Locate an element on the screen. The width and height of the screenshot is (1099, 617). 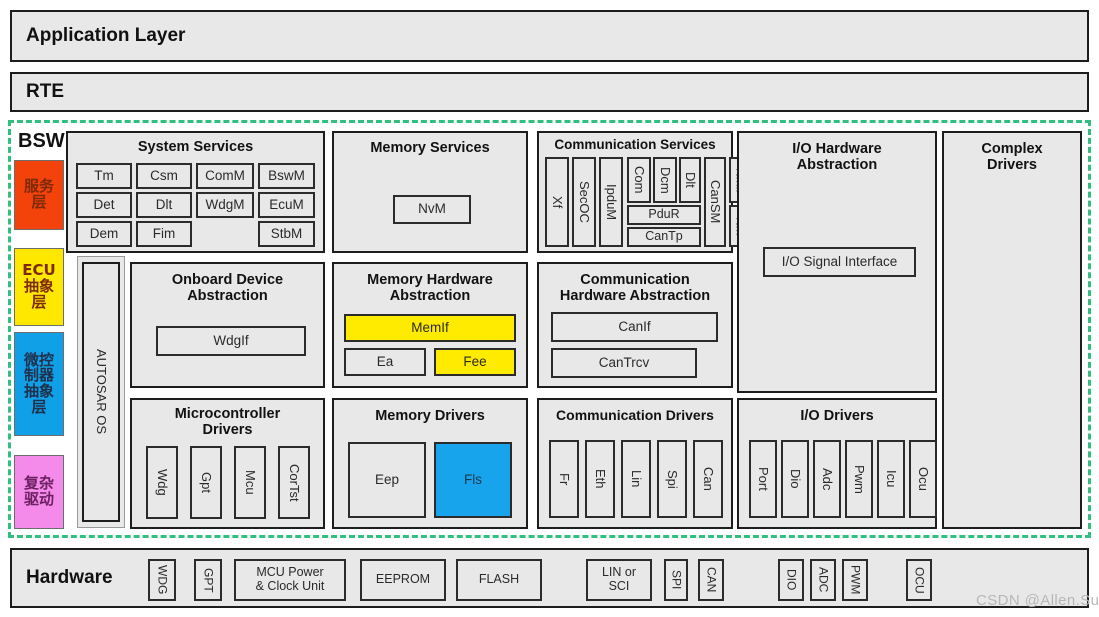
module-fee: Fee is located at coordinates (475, 362).